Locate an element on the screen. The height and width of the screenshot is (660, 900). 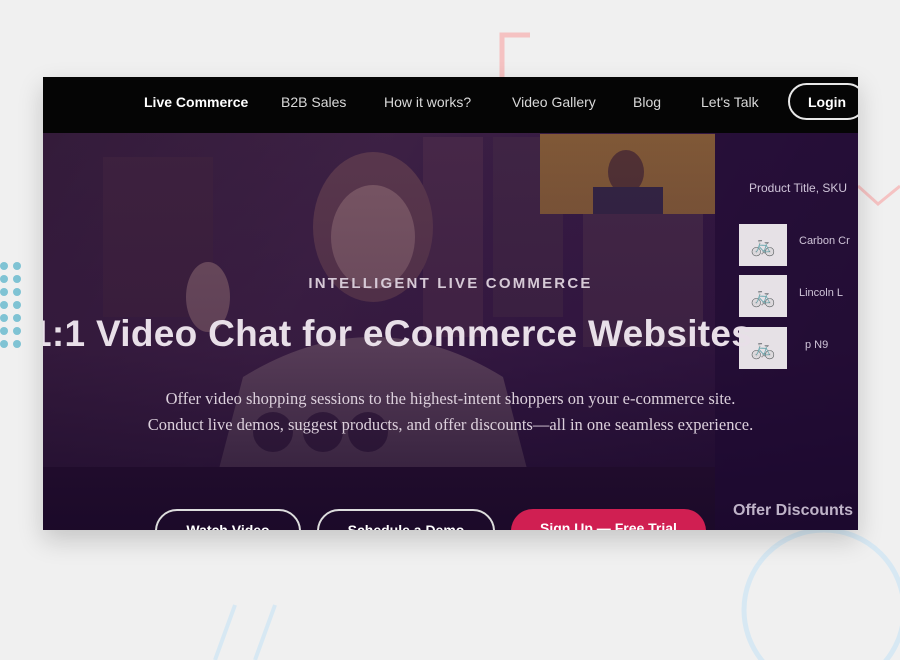
hero-eyebrow: INTELLIGENT LIVE COMMERCE is located at coordinates (450, 283).